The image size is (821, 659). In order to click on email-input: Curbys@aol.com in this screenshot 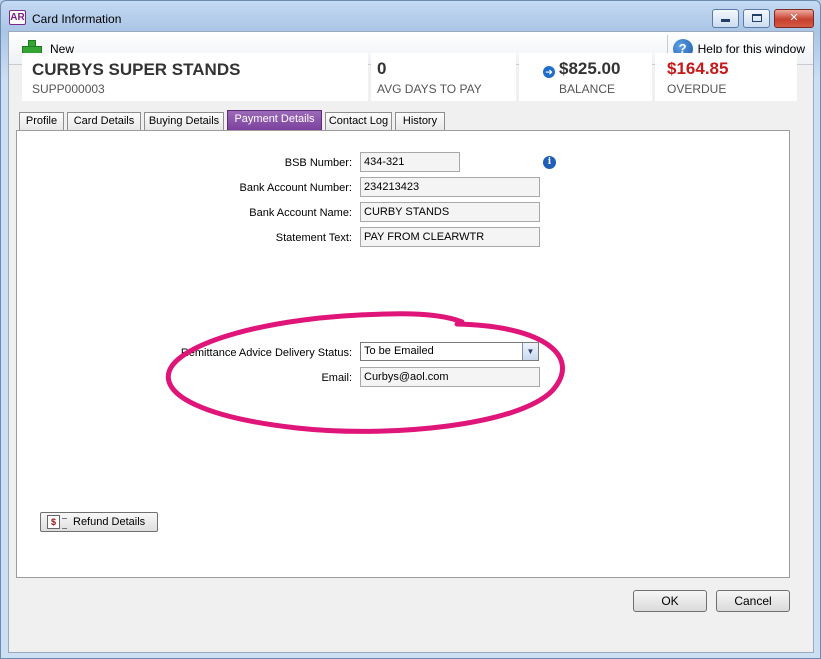, I will do `click(450, 377)`.